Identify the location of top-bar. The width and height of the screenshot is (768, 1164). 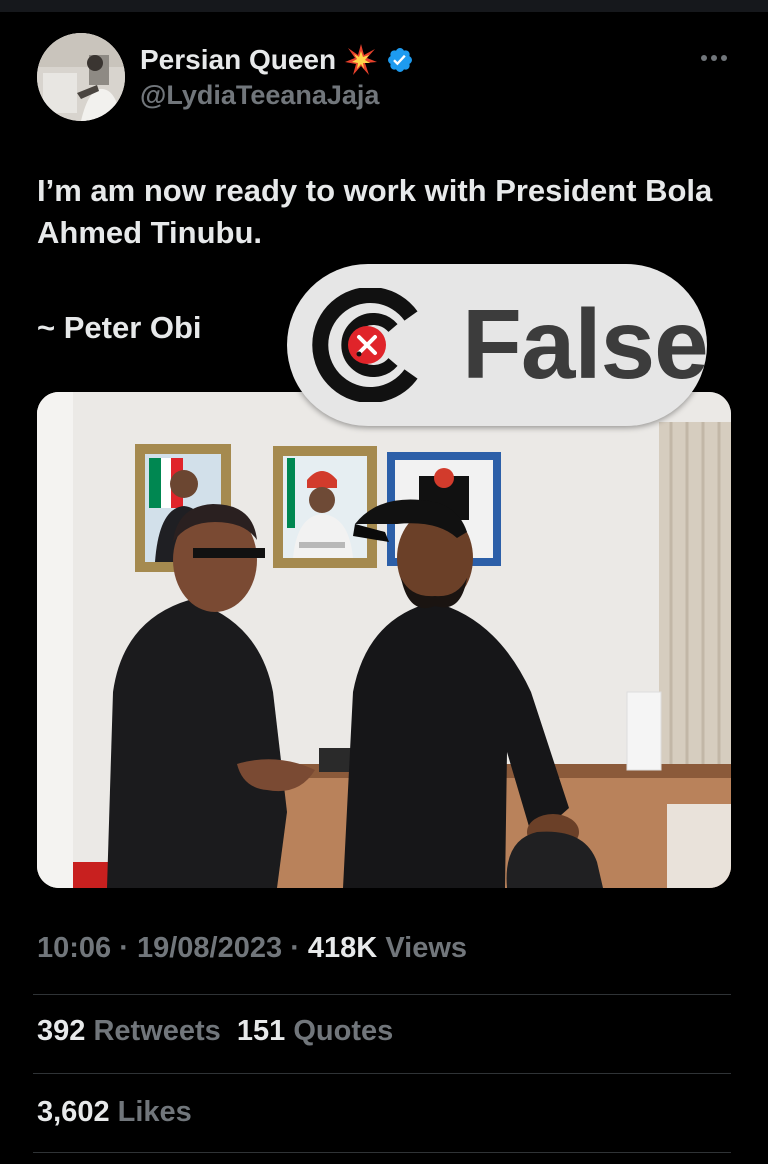
(384, 6).